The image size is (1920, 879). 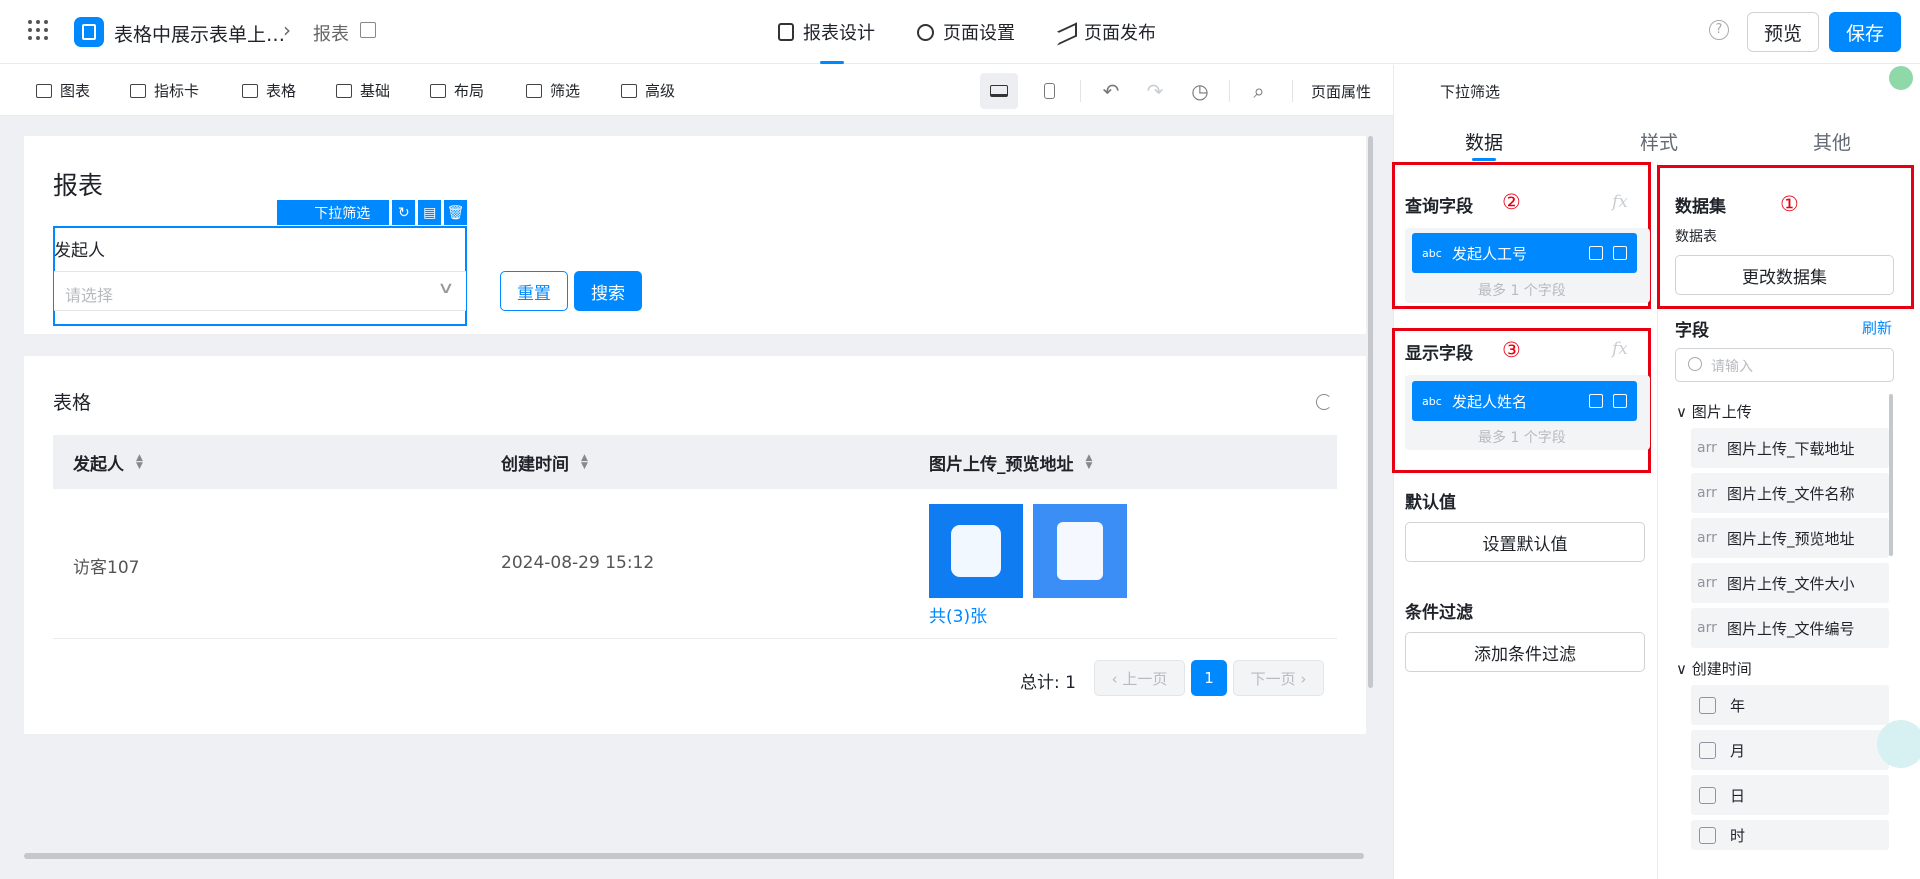 What do you see at coordinates (1832, 141) in the screenshot?
I see `tab-other: 其他` at bounding box center [1832, 141].